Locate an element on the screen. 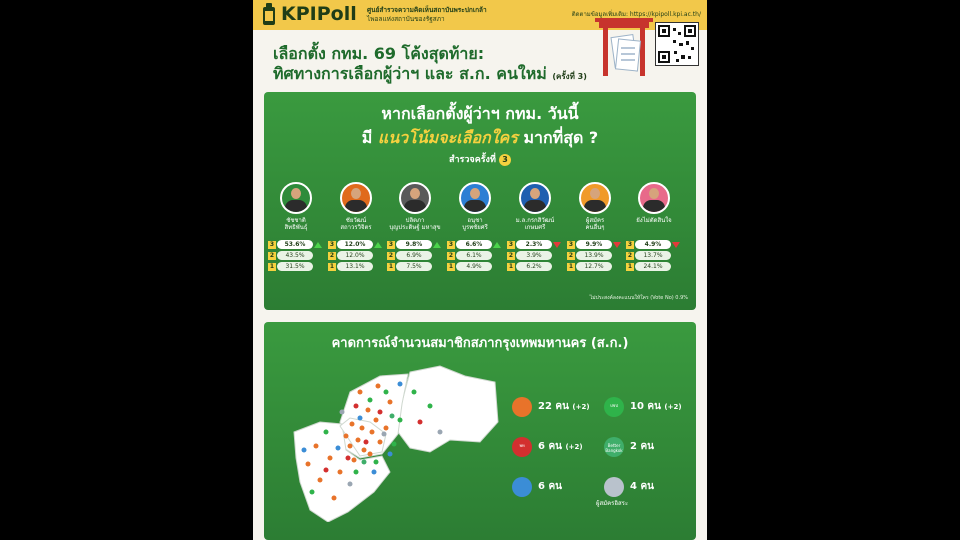  round-2-row: 2 6.1% is located at coordinates (475, 256).